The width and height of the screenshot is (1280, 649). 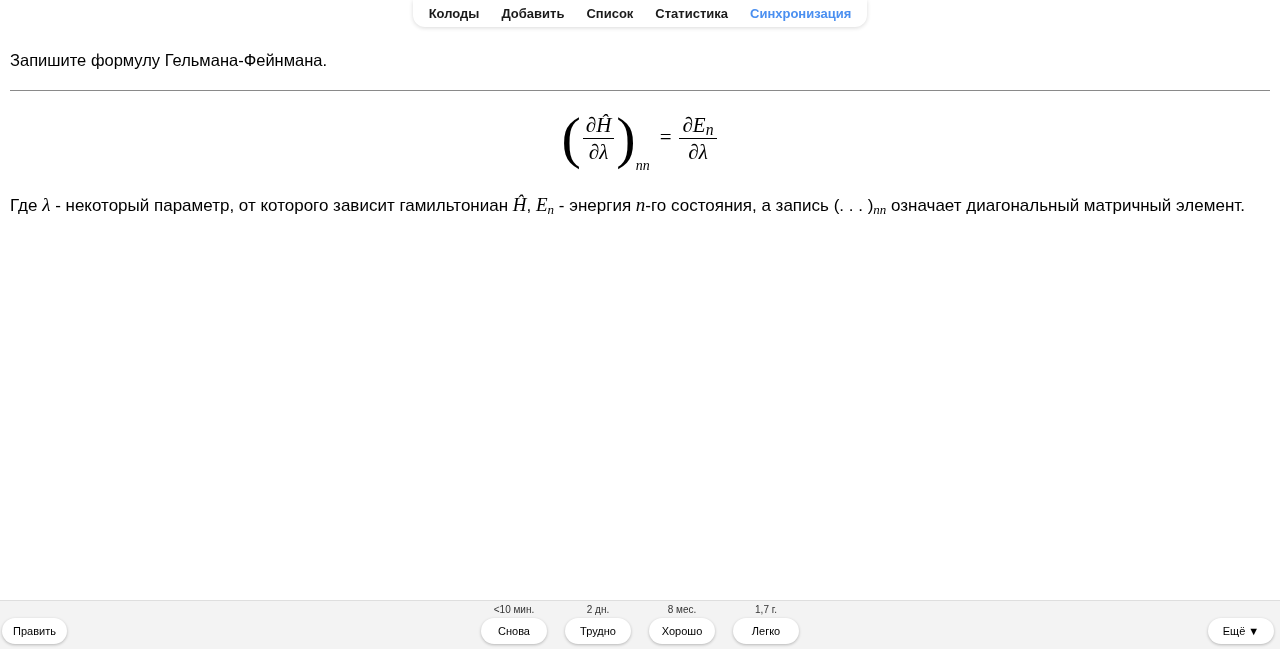 I want to click on interval-label: <10 мин., so click(x=514, y=610).